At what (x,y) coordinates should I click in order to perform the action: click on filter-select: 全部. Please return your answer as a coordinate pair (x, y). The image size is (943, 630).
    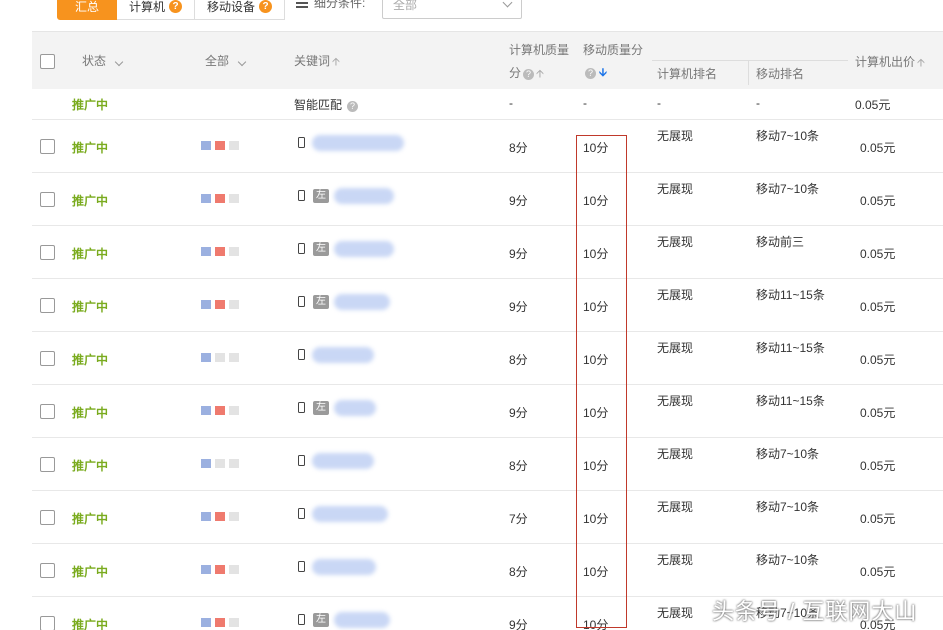
    Looking at the image, I should click on (452, 9).